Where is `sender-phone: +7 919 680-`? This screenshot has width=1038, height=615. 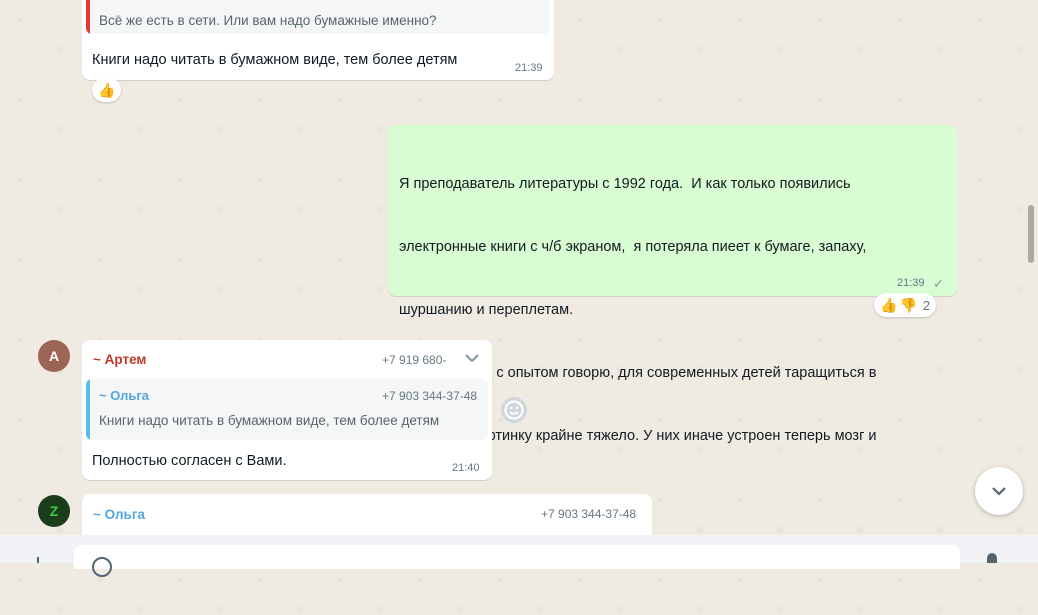 sender-phone: +7 919 680- is located at coordinates (414, 360).